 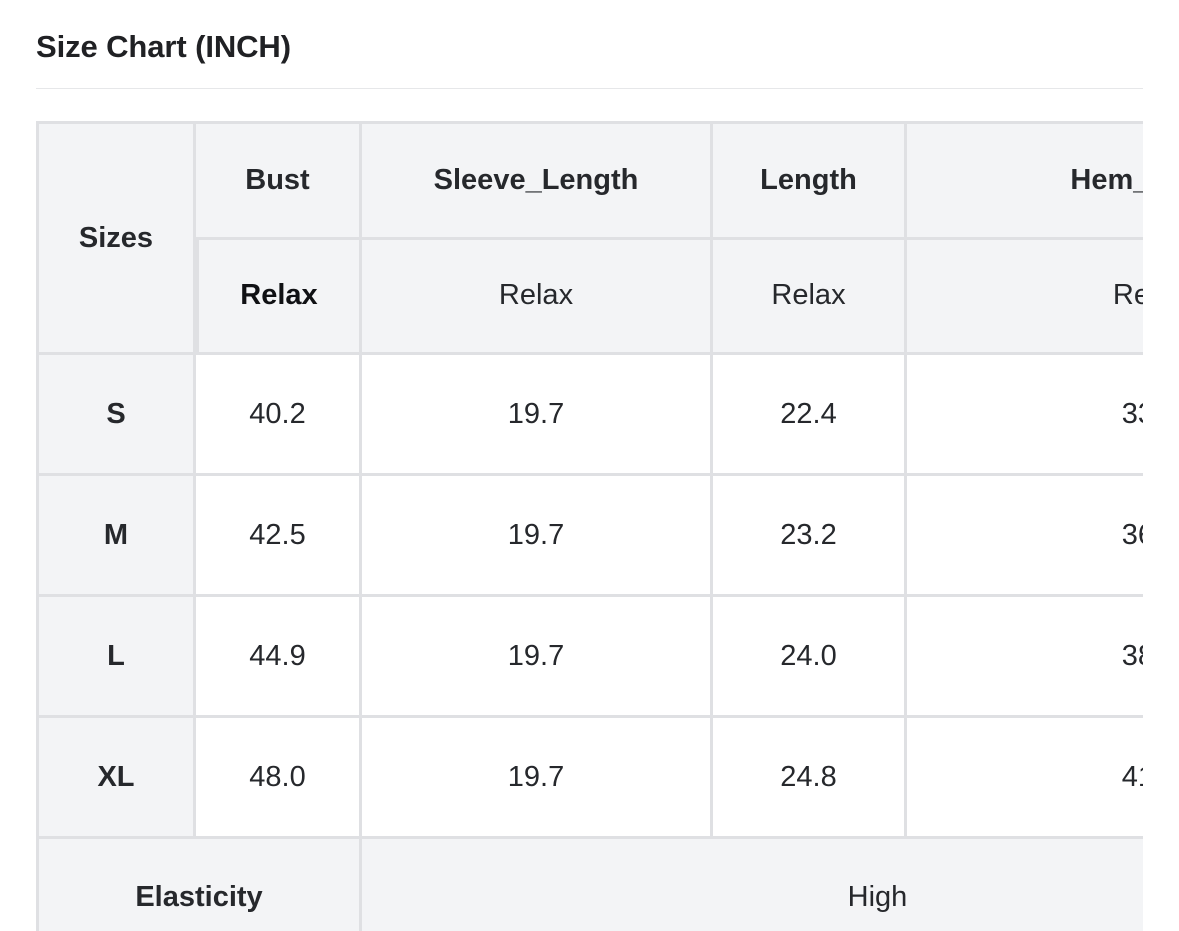 I want to click on subheader-cell-bust-fit: Relax, so click(x=279, y=297).